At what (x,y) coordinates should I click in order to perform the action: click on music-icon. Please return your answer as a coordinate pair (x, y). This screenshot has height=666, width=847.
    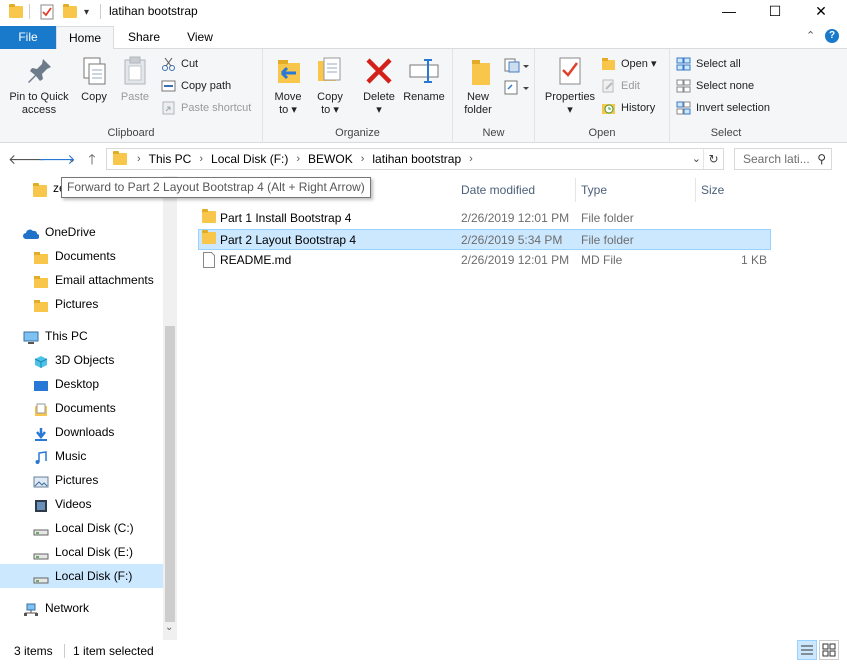
    Looking at the image, I should click on (41, 456).